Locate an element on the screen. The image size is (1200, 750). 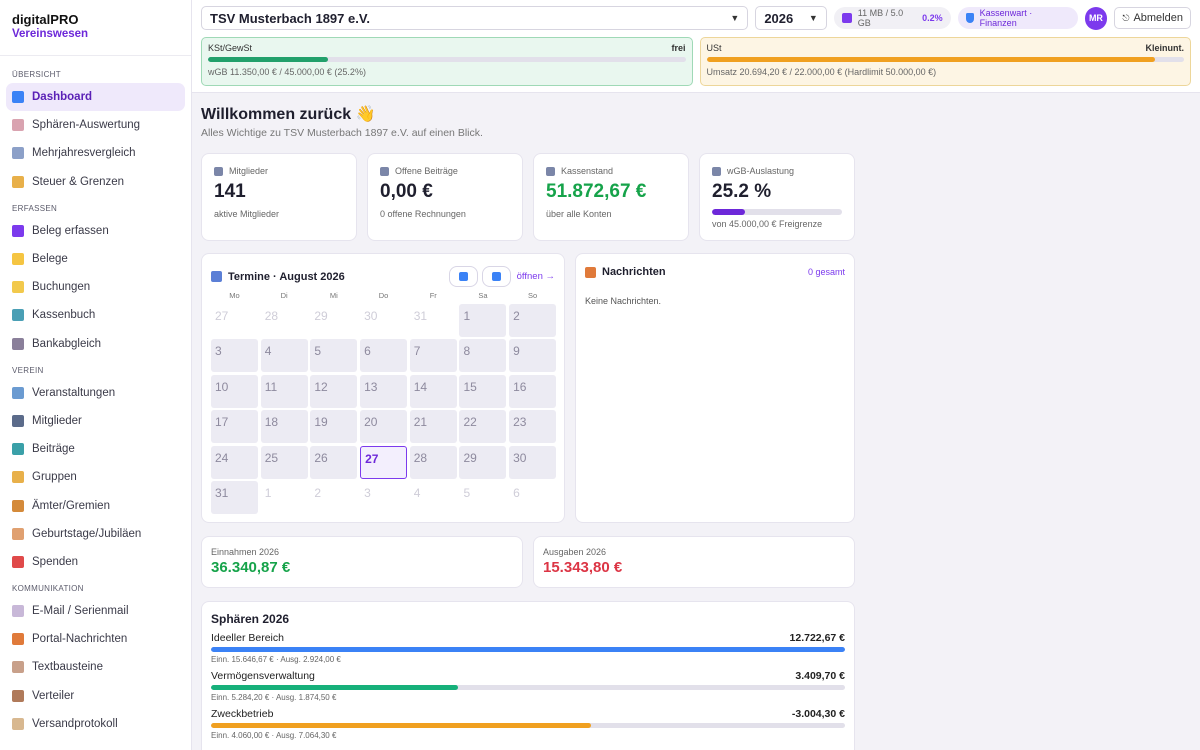
sidebar-item-ämter-gremien: Ämter/Gremien is located at coordinates (95, 505).